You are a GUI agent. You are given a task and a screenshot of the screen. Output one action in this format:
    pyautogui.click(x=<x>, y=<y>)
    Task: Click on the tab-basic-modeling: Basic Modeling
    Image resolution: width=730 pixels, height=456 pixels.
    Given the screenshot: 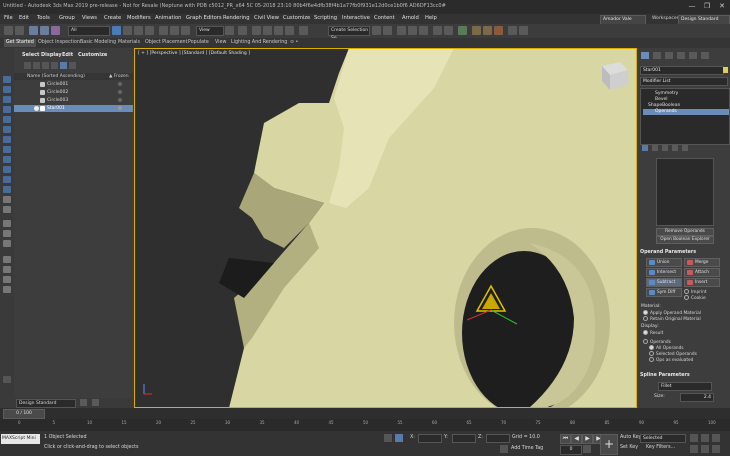 What is the action you would take?
    pyautogui.click(x=98, y=43)
    